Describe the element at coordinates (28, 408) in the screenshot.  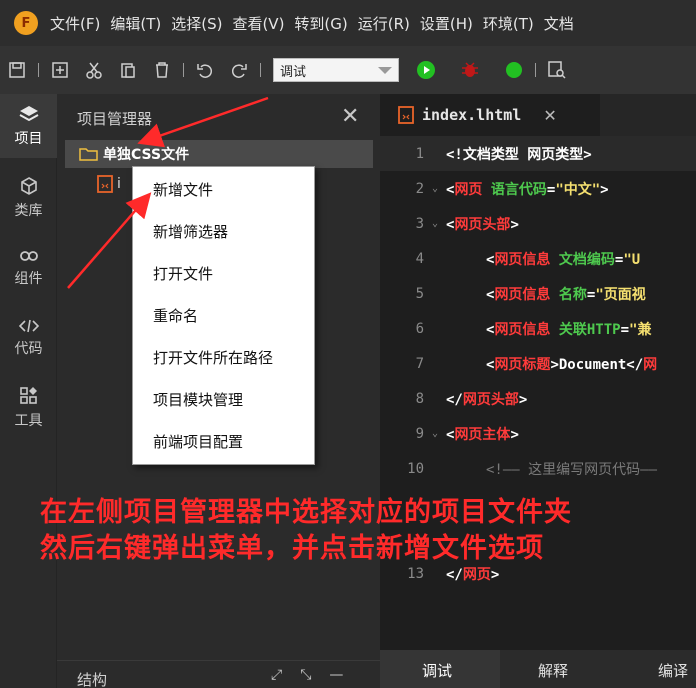
I see `activity-item-tools: 工具` at that location.